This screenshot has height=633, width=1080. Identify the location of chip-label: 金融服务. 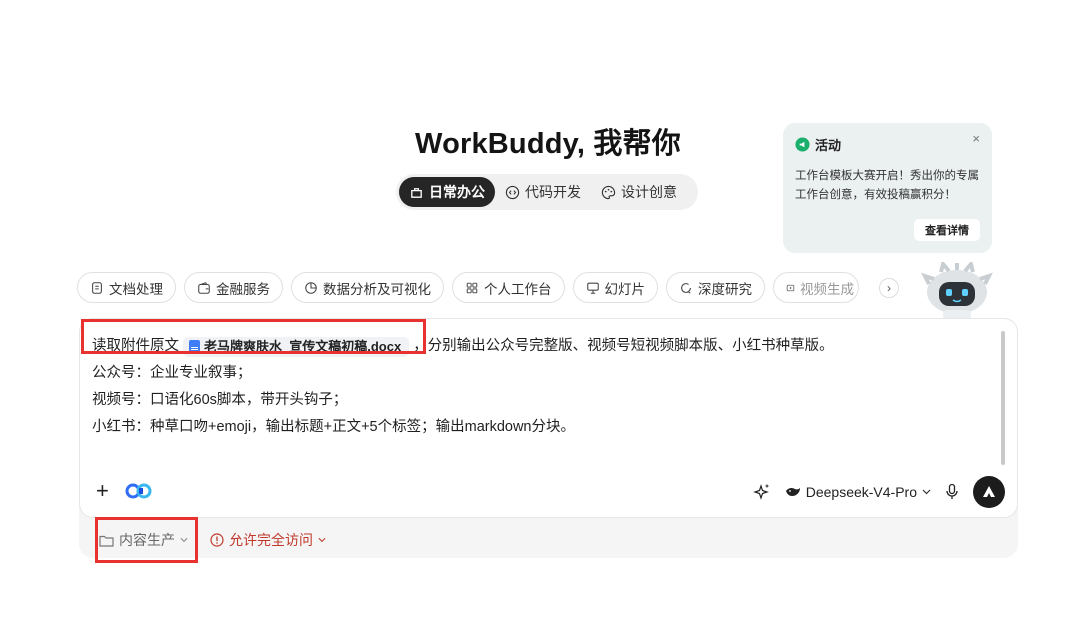
(243, 289).